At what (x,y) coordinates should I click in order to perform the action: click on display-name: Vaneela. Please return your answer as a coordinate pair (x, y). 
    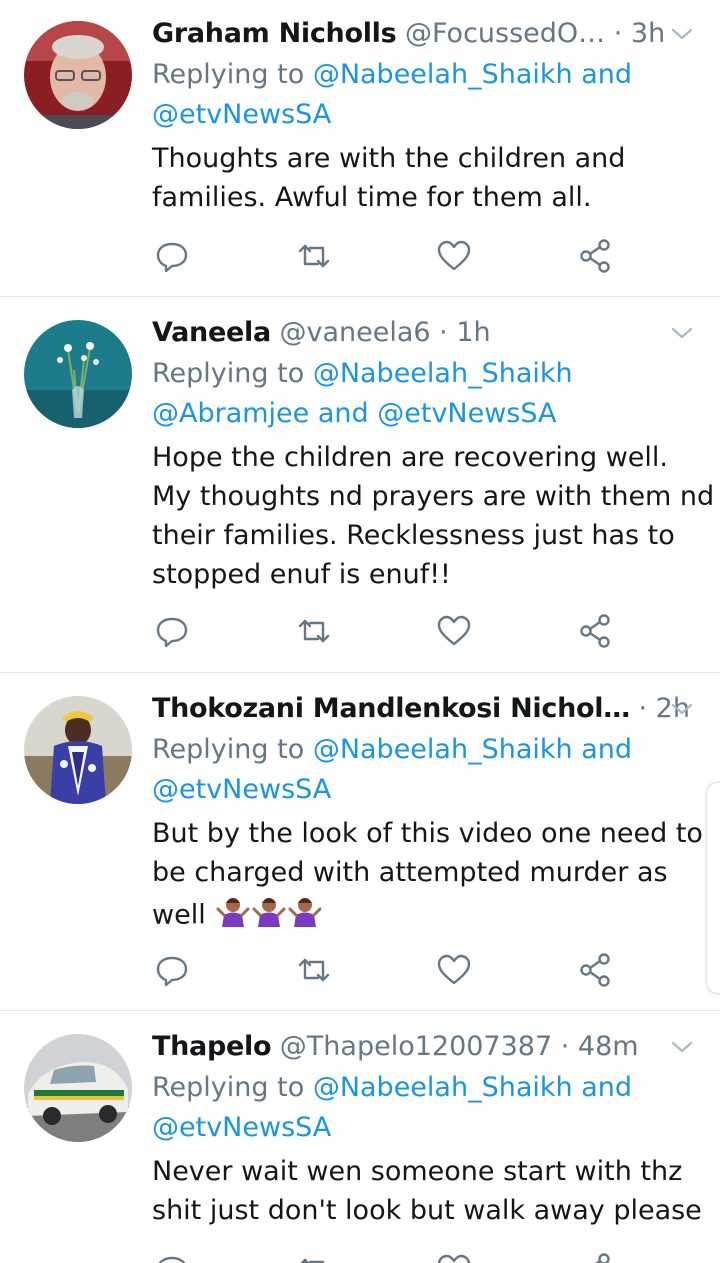
    Looking at the image, I should click on (211, 332).